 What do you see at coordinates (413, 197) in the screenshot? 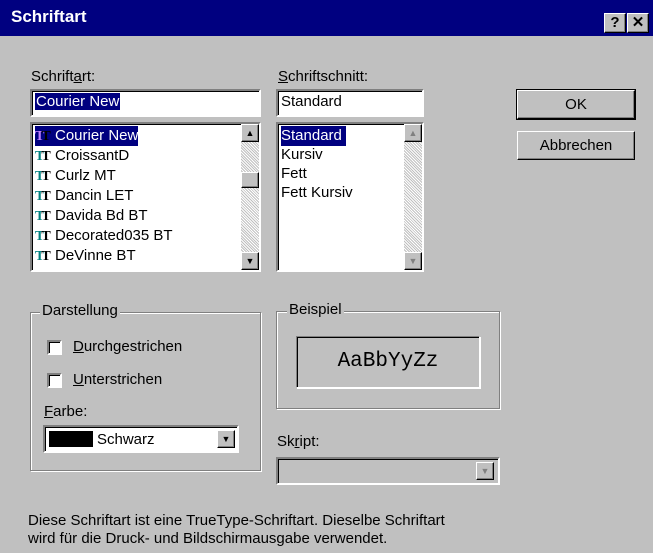
I see `style-list-scrollbar` at bounding box center [413, 197].